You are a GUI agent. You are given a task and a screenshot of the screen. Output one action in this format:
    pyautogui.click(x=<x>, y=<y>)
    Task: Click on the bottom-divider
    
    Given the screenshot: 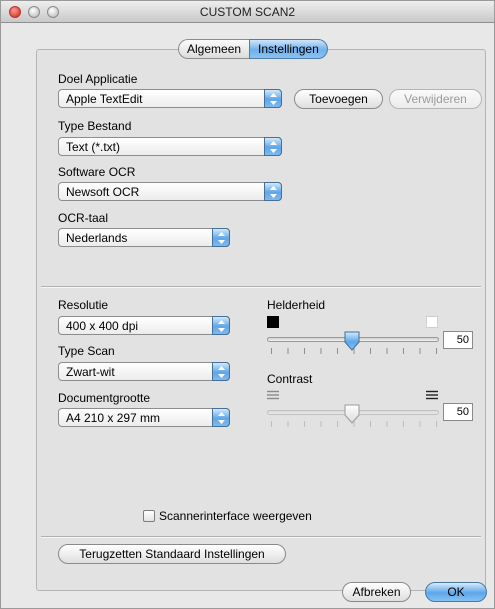 What is the action you would take?
    pyautogui.click(x=261, y=537)
    